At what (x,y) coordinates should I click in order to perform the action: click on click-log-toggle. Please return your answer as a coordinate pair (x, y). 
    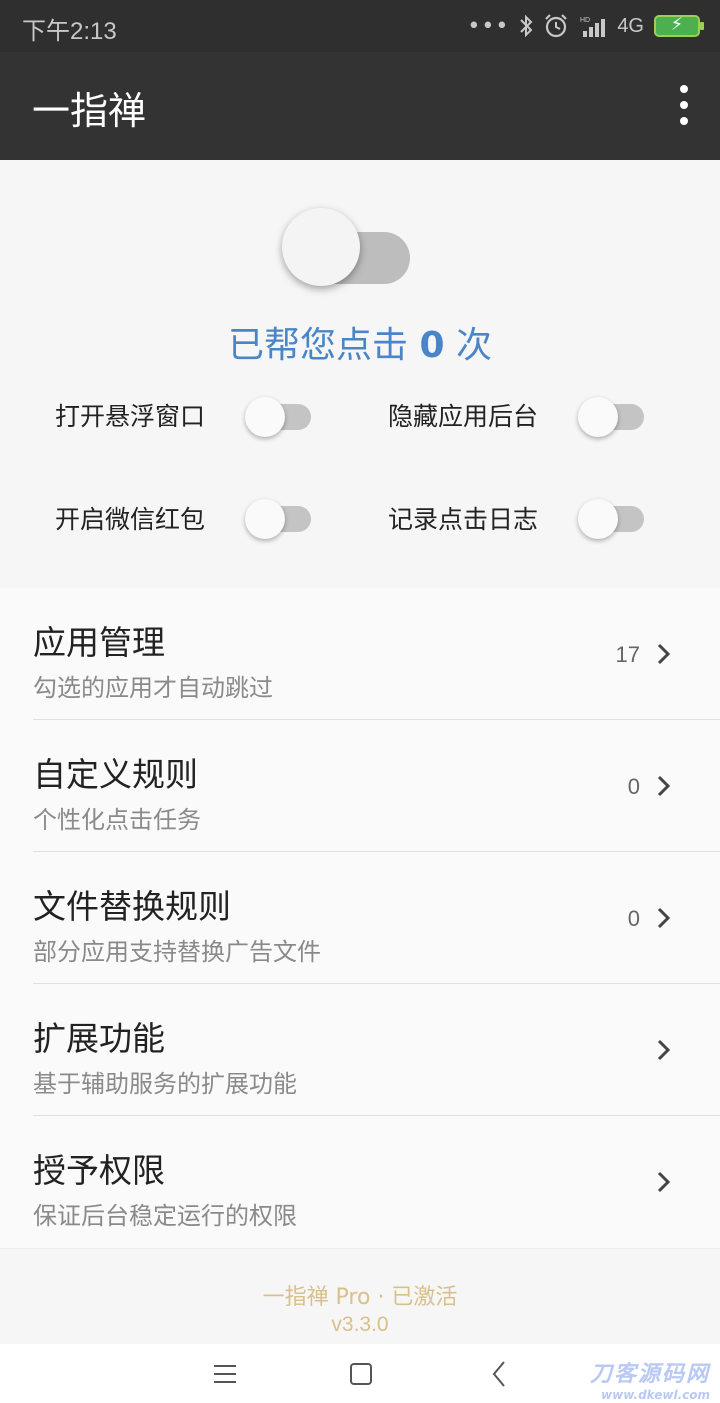
    Looking at the image, I should click on (611, 518).